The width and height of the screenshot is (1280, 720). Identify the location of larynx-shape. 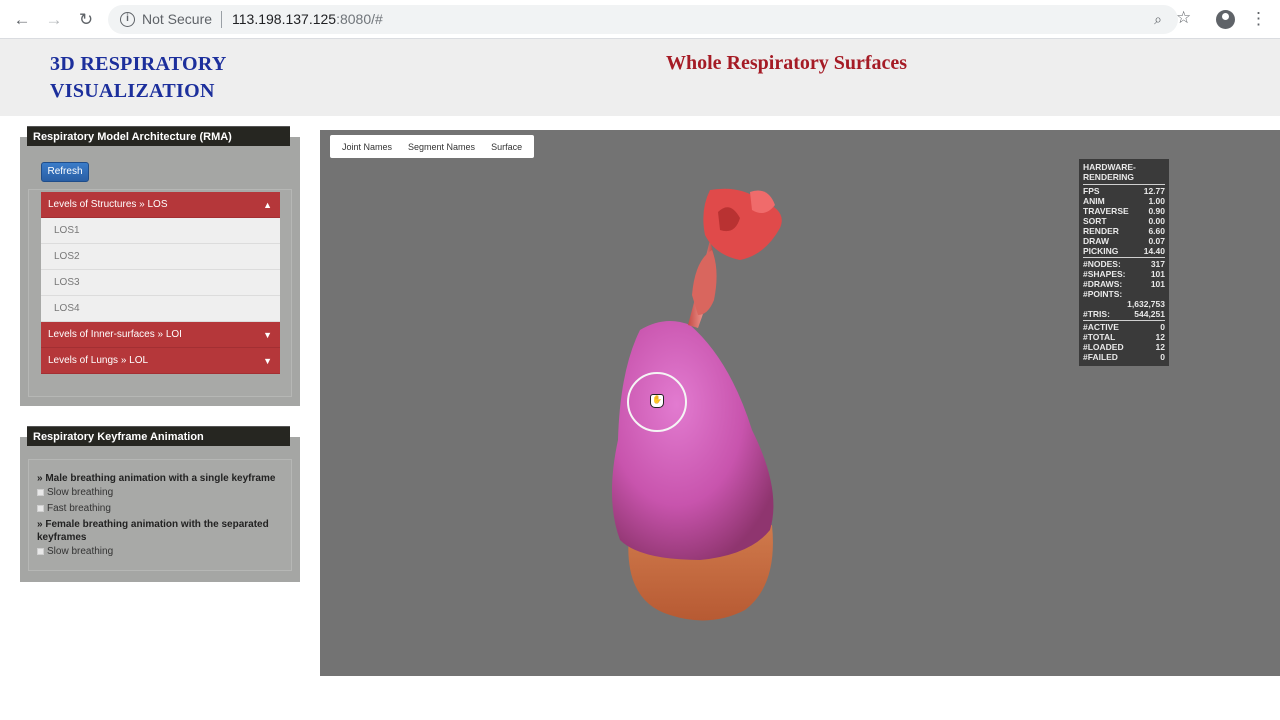
(704, 282).